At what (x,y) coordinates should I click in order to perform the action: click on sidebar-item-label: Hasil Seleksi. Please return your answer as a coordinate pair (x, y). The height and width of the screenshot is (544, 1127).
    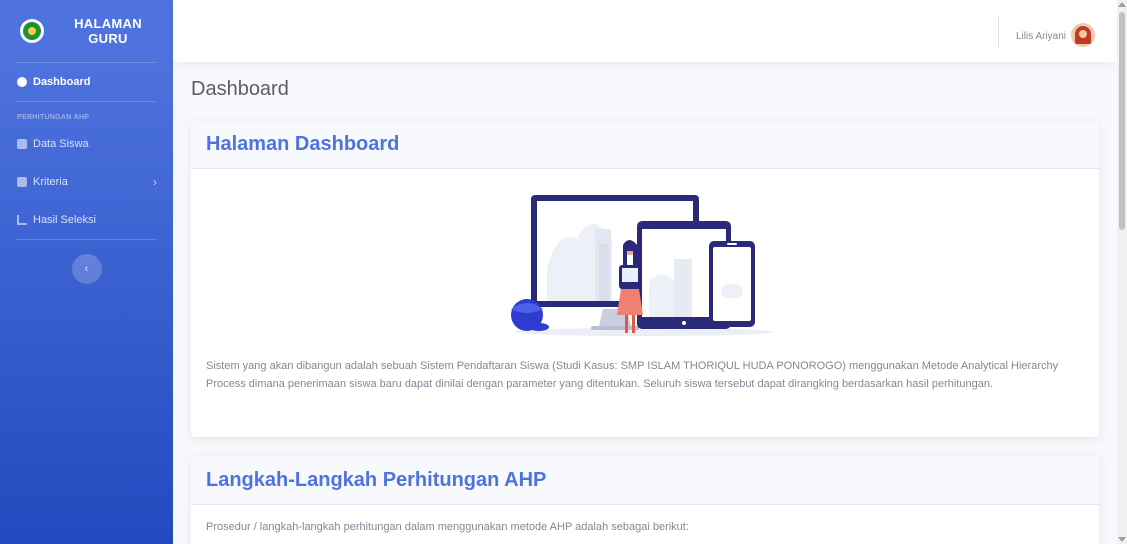
    Looking at the image, I should click on (64, 220).